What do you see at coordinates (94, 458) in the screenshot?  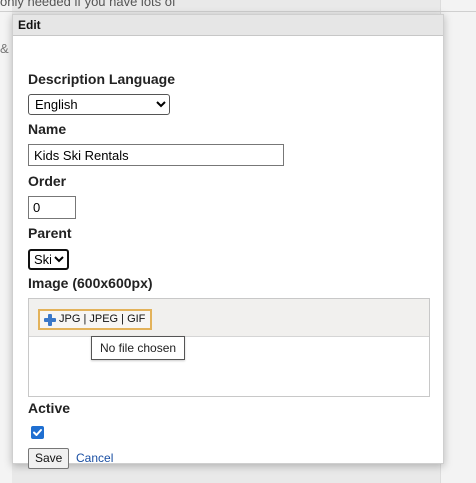 I see `cancel-link: Cancel` at bounding box center [94, 458].